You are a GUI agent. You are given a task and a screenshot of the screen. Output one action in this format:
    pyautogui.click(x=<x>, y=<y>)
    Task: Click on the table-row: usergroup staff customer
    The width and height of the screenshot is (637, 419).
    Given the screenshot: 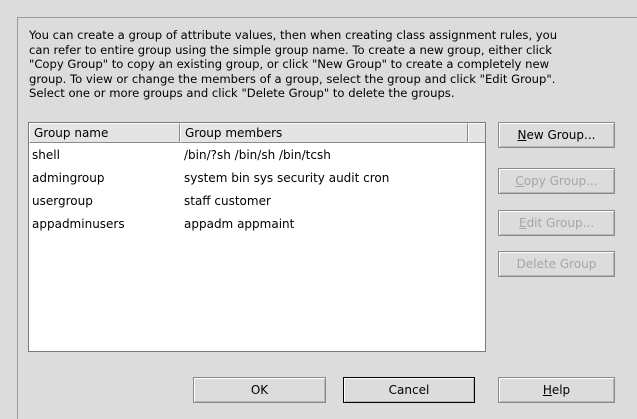 What is the action you would take?
    pyautogui.click(x=257, y=202)
    